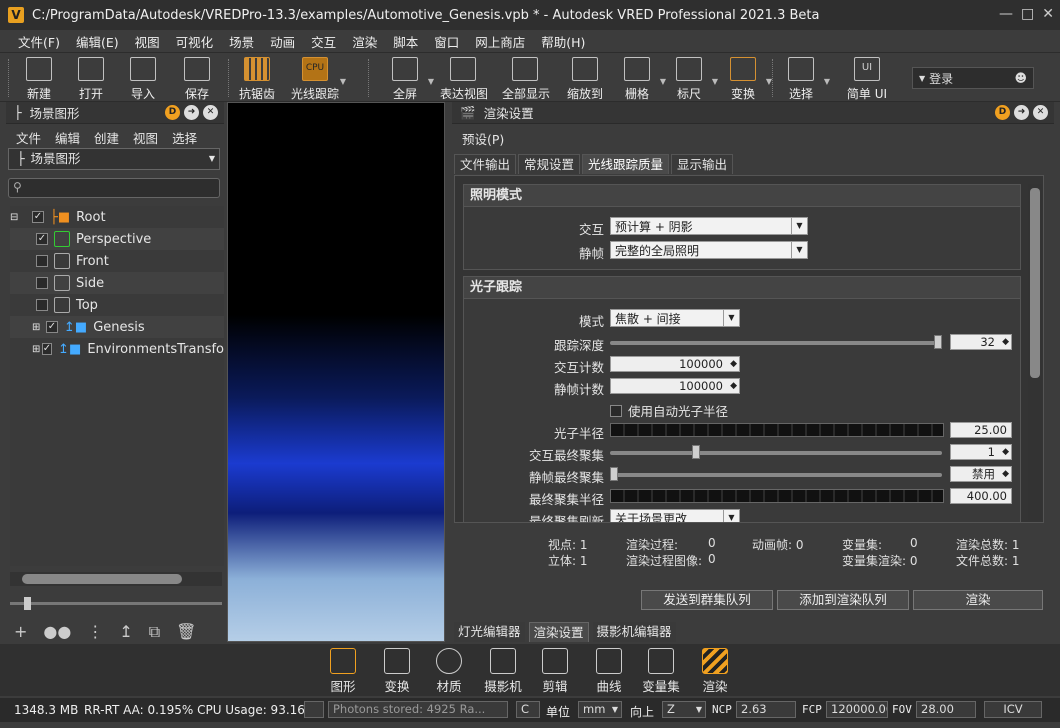 Image resolution: width=1060 pixels, height=728 pixels. I want to click on menu-help: 帮助(H), so click(563, 41).